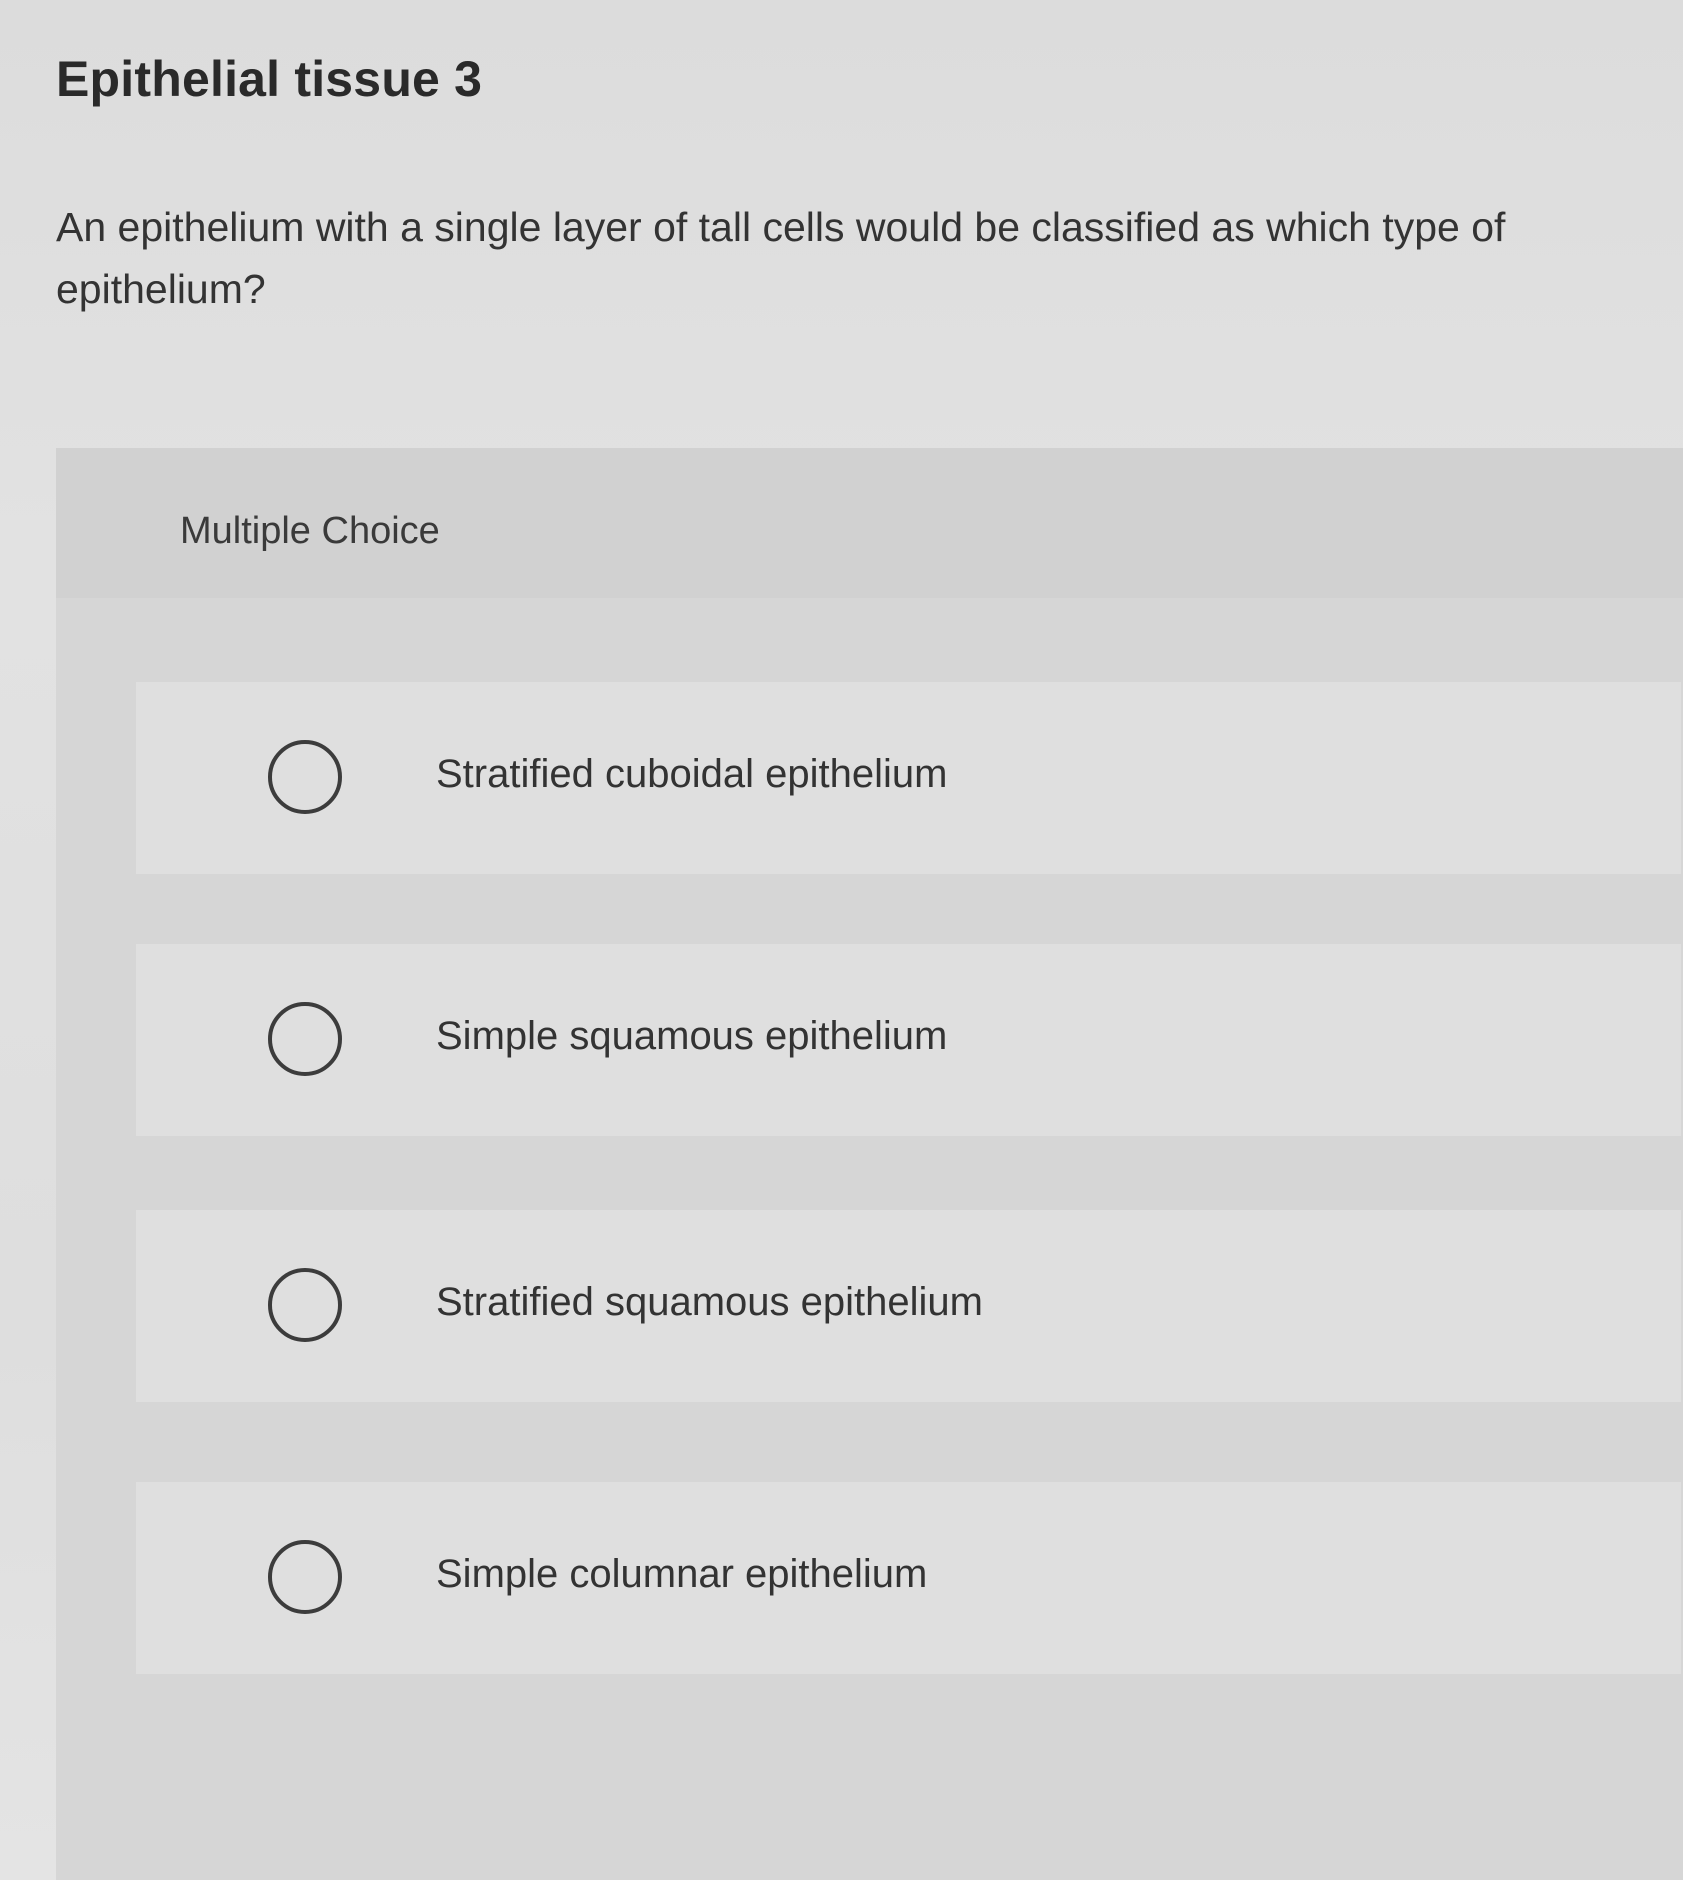  I want to click on multiple-choice-header: Multiple Choice, so click(869, 523).